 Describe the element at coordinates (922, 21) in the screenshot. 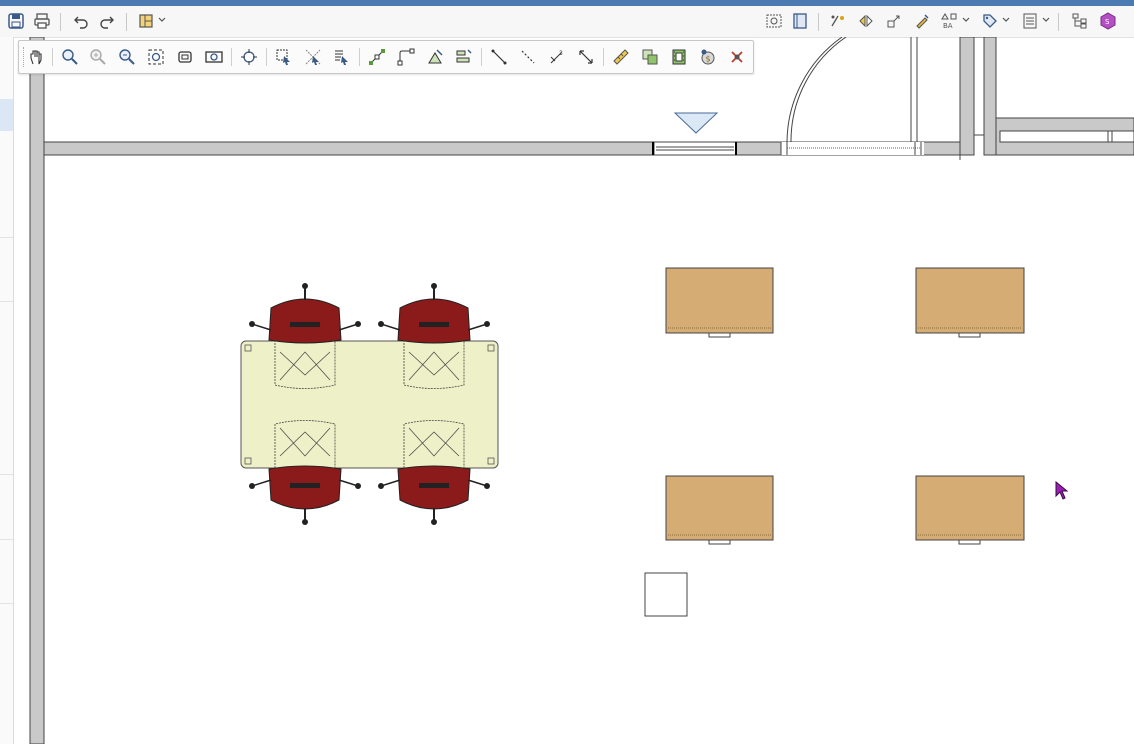

I see `highlighter-icon` at that location.